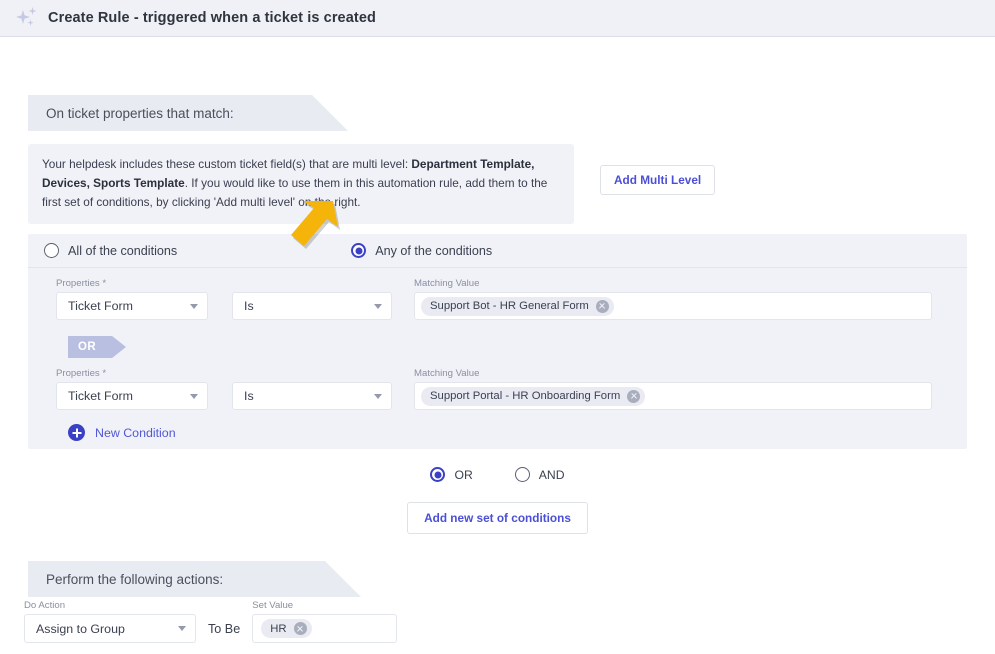 Image resolution: width=995 pixels, height=654 pixels. Describe the element at coordinates (45, 605) in the screenshot. I see `do-action-label: Do Action` at that location.